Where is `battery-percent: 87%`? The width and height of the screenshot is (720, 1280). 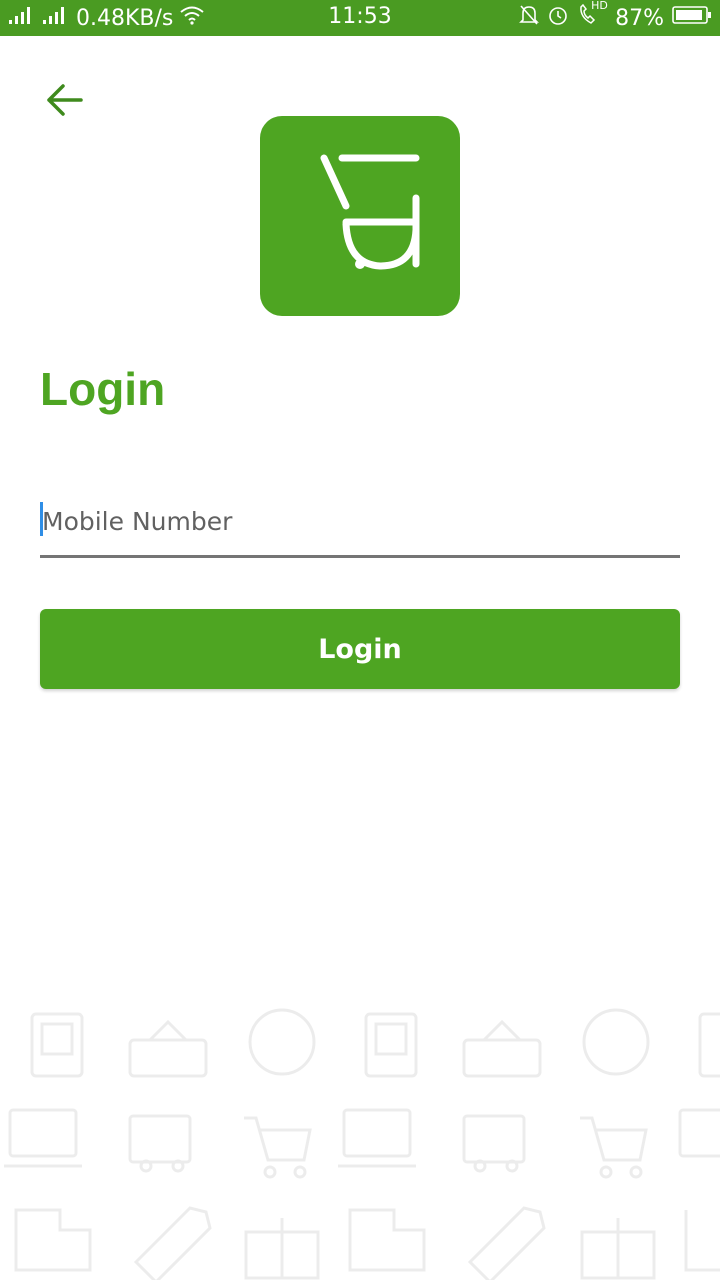
battery-percent: 87% is located at coordinates (639, 18).